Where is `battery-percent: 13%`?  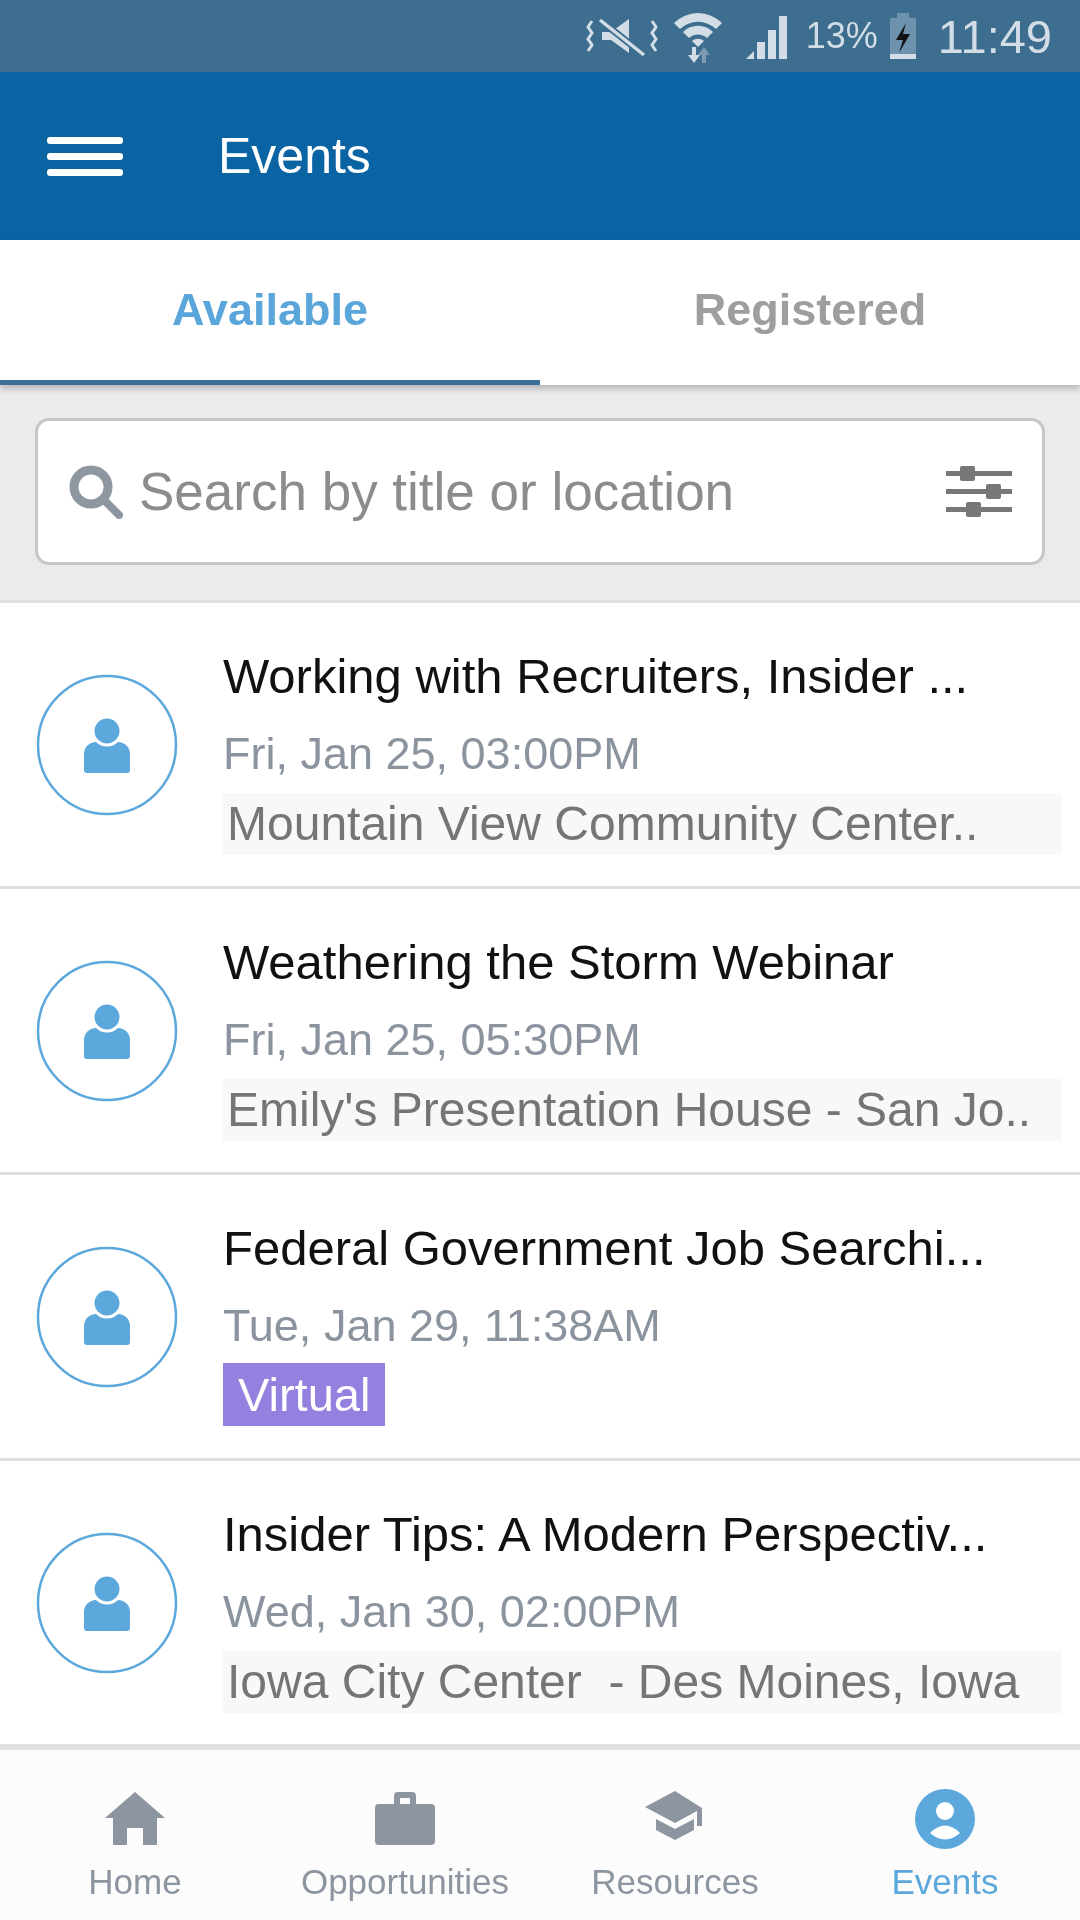 battery-percent: 13% is located at coordinates (841, 36).